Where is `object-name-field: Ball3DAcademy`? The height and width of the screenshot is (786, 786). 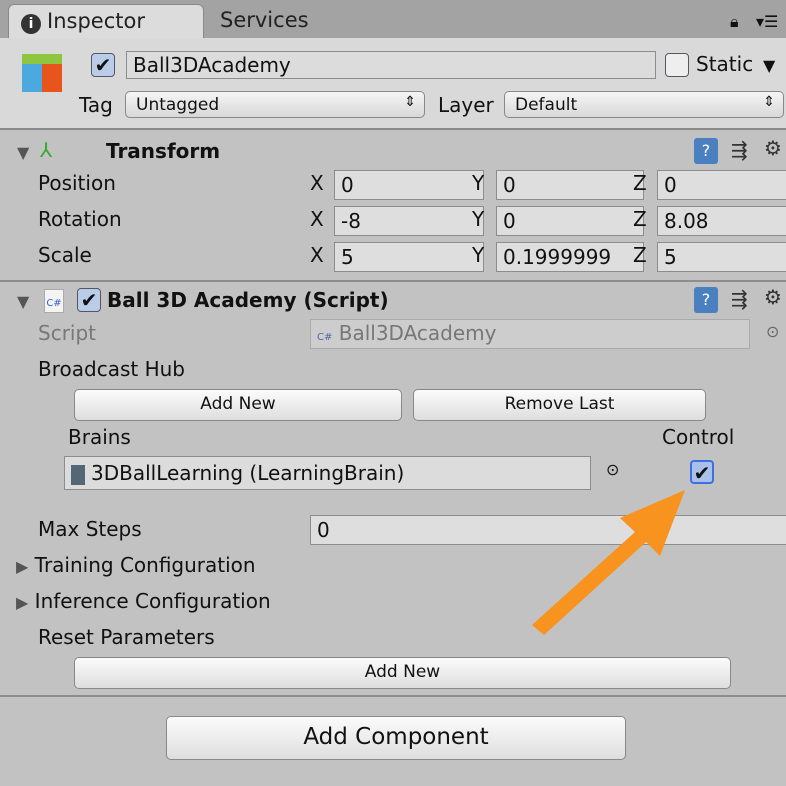 object-name-field: Ball3DAcademy is located at coordinates (391, 65).